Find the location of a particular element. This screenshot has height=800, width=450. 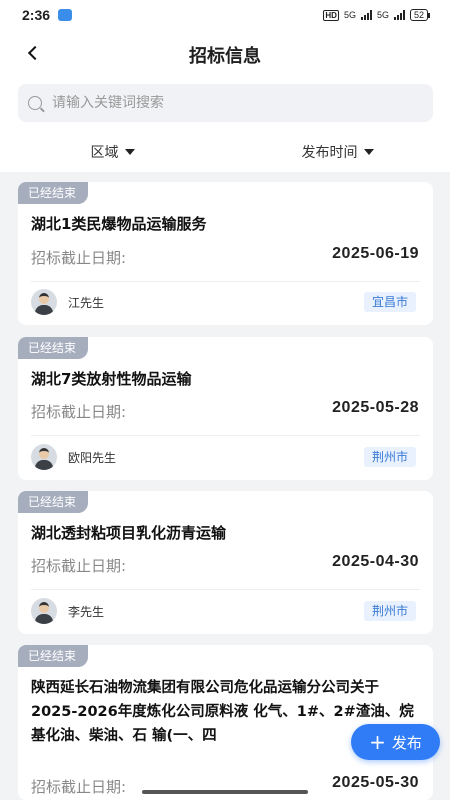

filter-region: 区域 is located at coordinates (112, 152).